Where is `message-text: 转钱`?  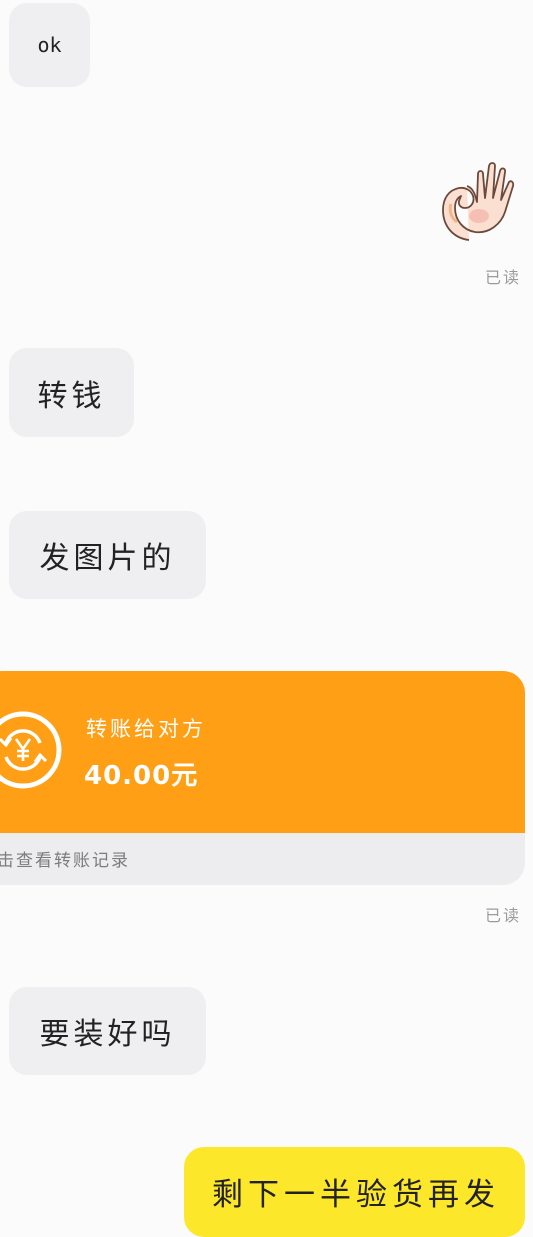 message-text: 转钱 is located at coordinates (71, 396).